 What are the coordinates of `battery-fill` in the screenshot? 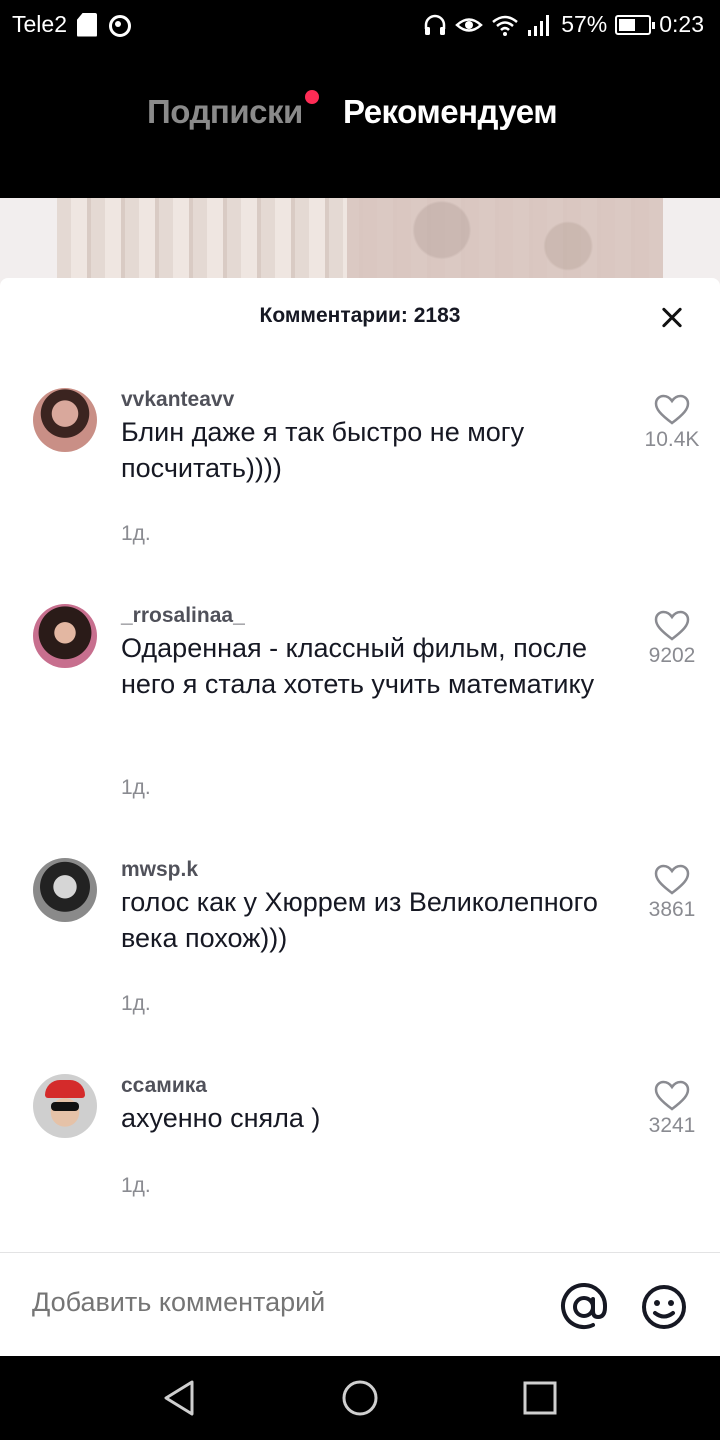 It's located at (627, 24).